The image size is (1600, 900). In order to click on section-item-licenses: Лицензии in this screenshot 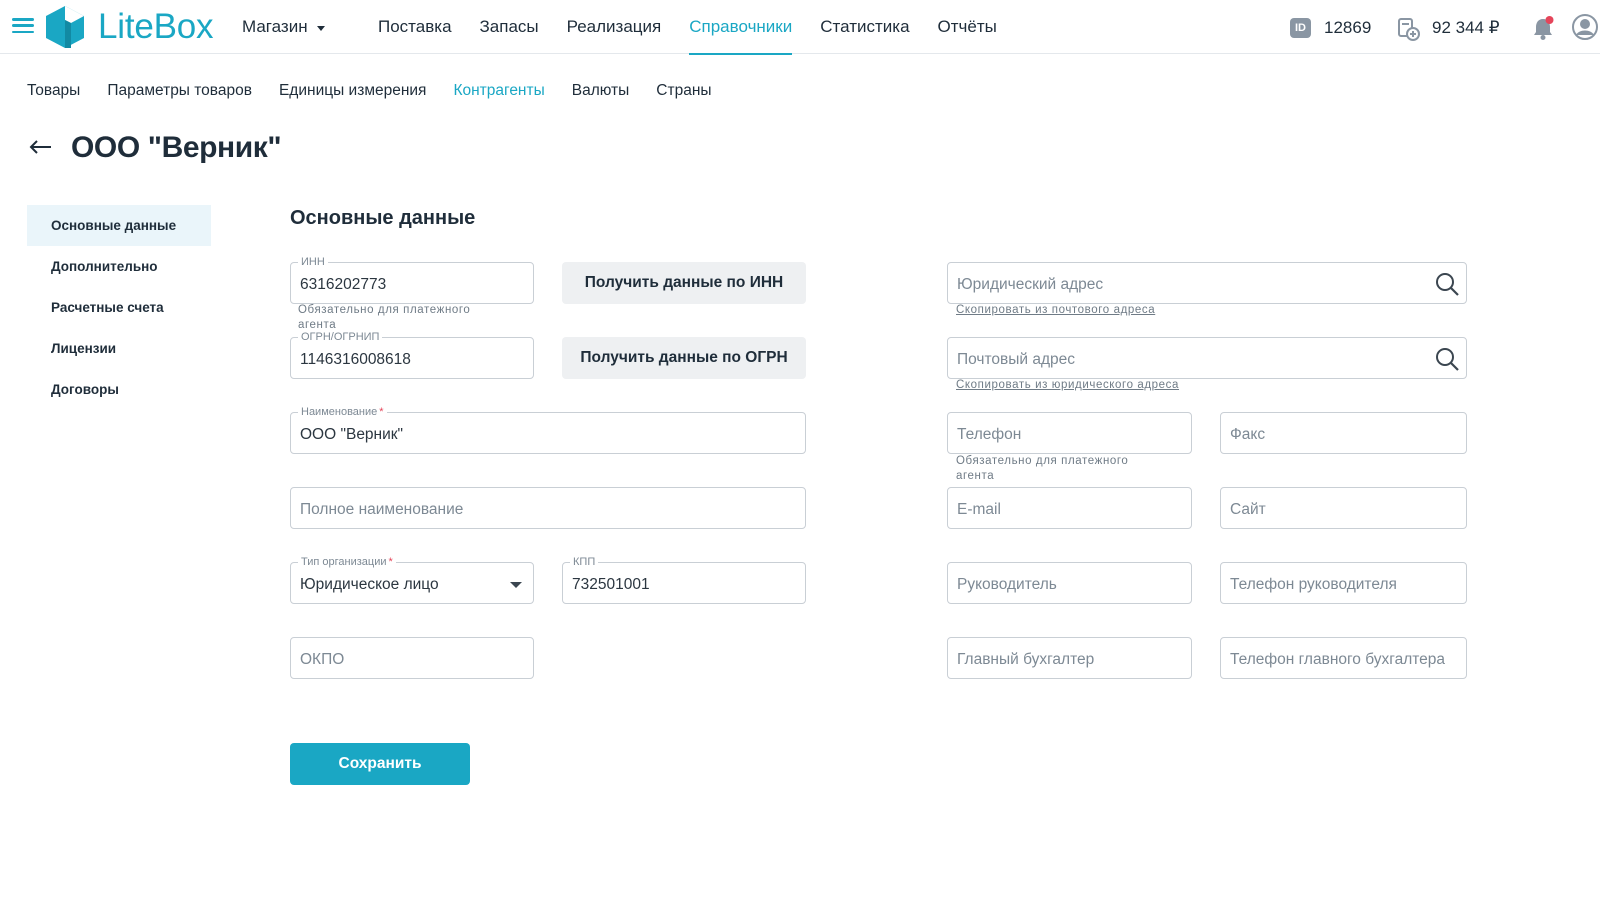, I will do `click(119, 348)`.